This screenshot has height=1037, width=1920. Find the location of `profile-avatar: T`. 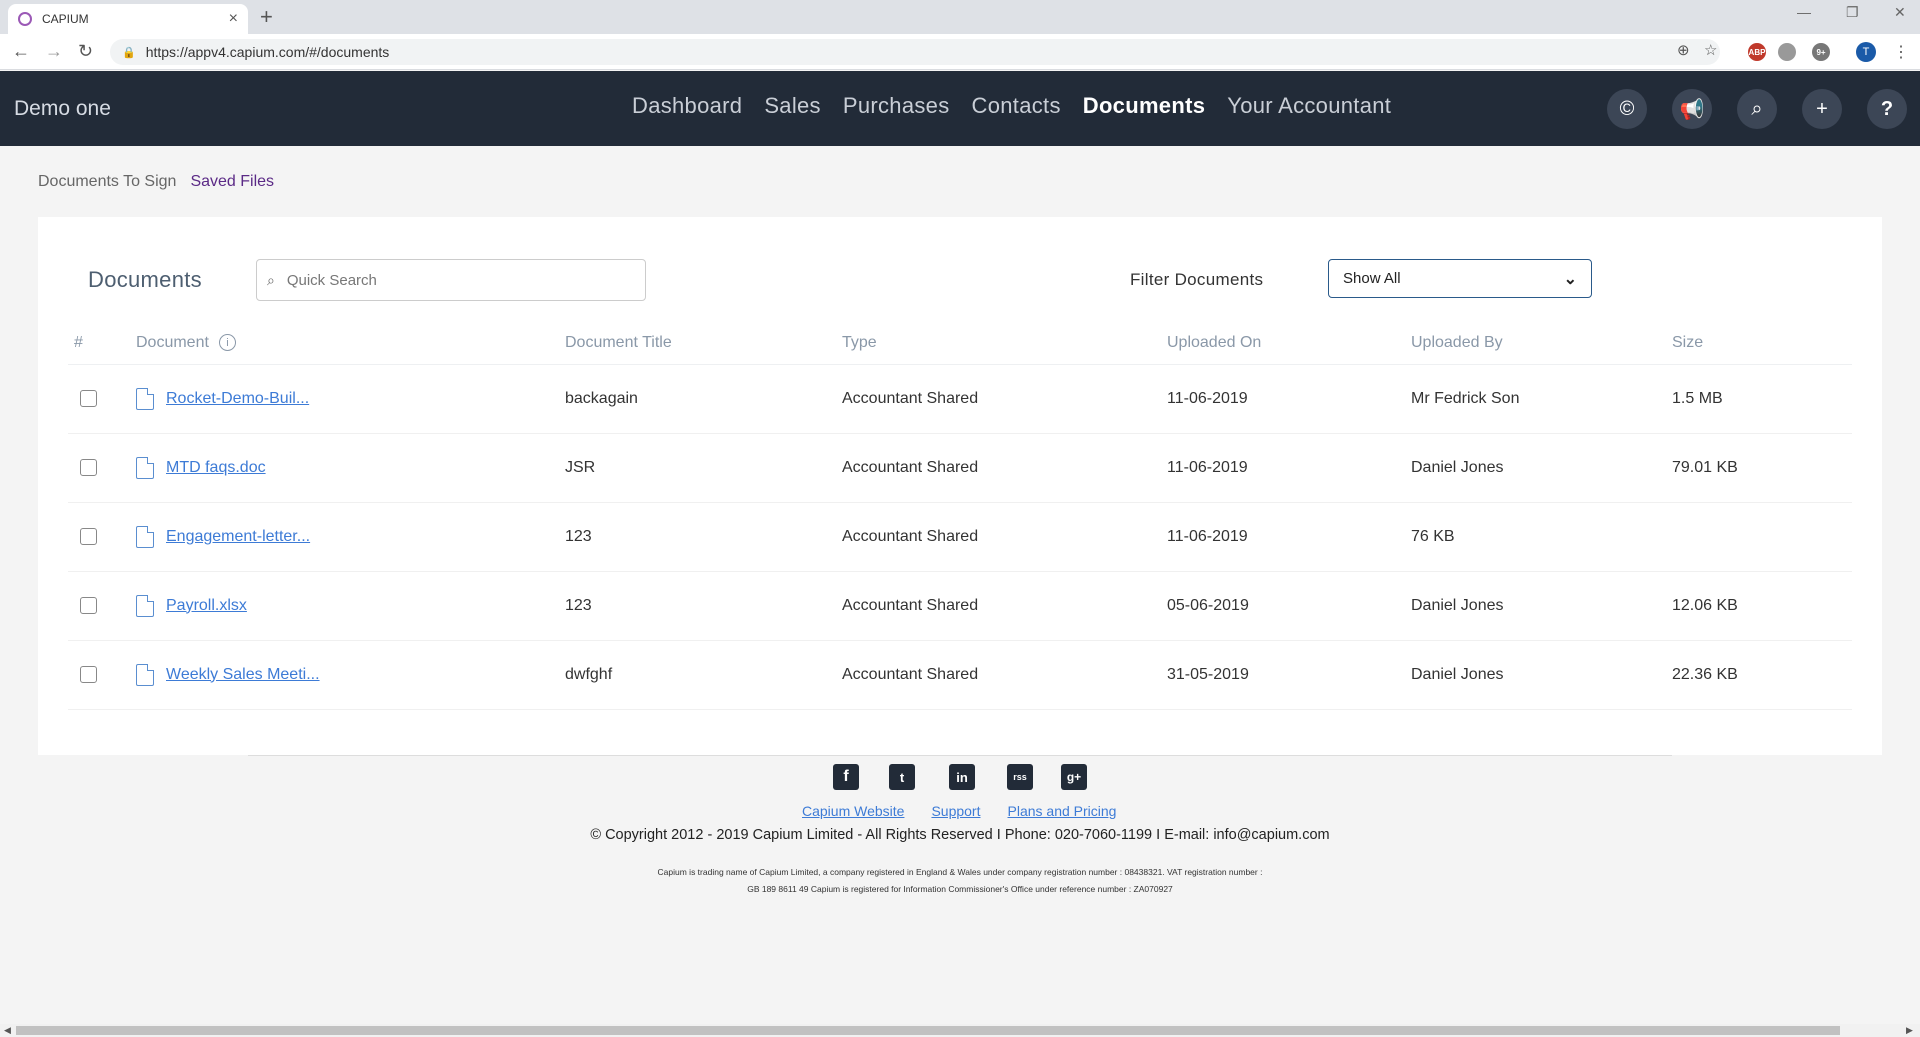

profile-avatar: T is located at coordinates (1866, 52).